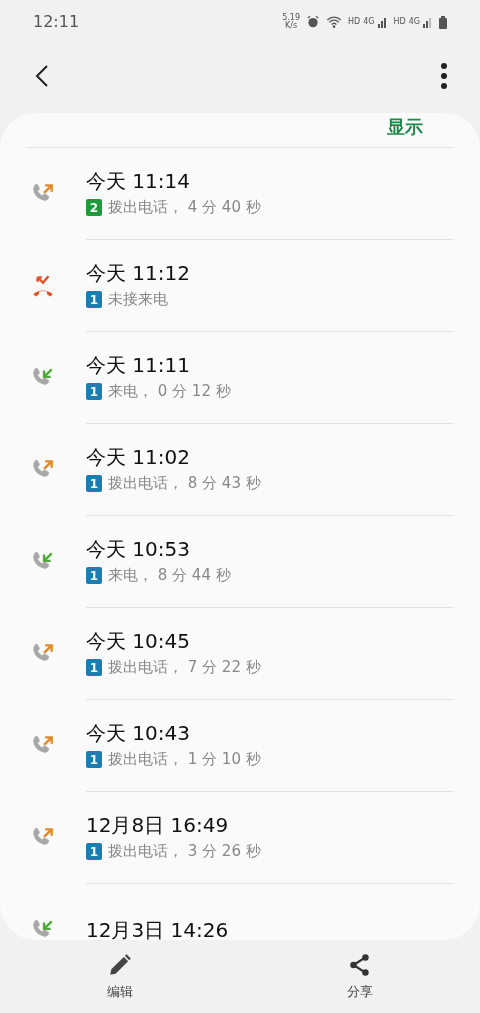 The height and width of the screenshot is (1013, 480). What do you see at coordinates (138, 641) in the screenshot?
I see `call-time: 今天 10:45` at bounding box center [138, 641].